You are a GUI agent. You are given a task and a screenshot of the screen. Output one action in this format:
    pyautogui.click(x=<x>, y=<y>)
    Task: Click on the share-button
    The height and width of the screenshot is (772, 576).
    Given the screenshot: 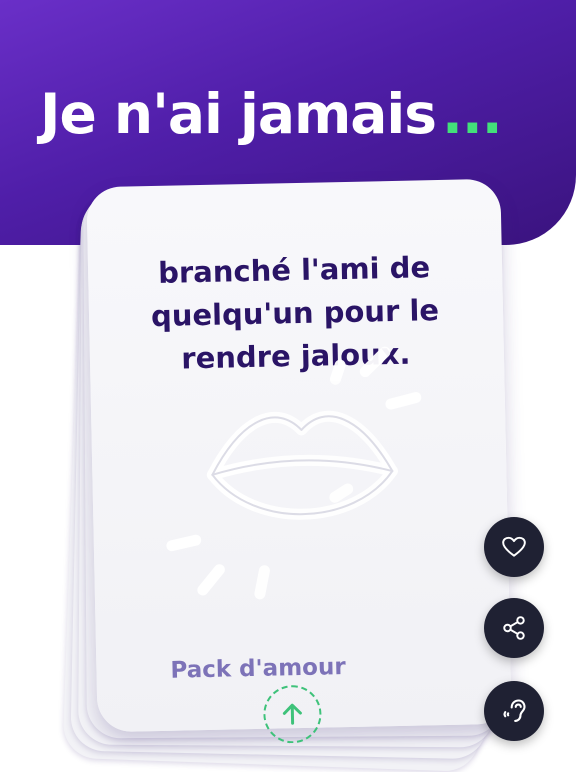 What is the action you would take?
    pyautogui.click(x=514, y=628)
    